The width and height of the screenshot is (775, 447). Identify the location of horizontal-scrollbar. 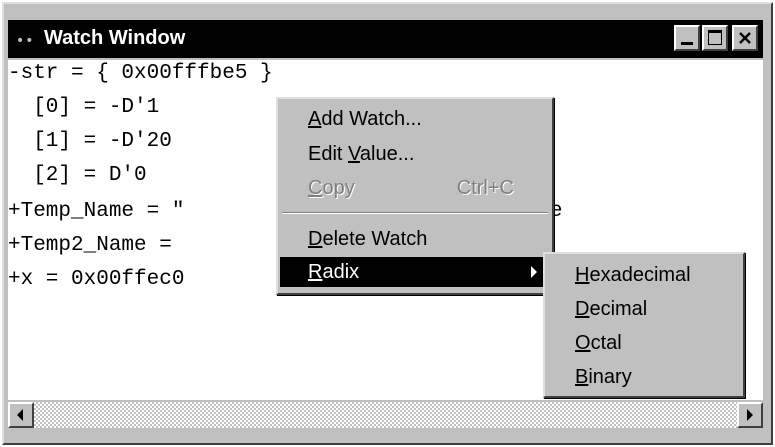
(385, 415).